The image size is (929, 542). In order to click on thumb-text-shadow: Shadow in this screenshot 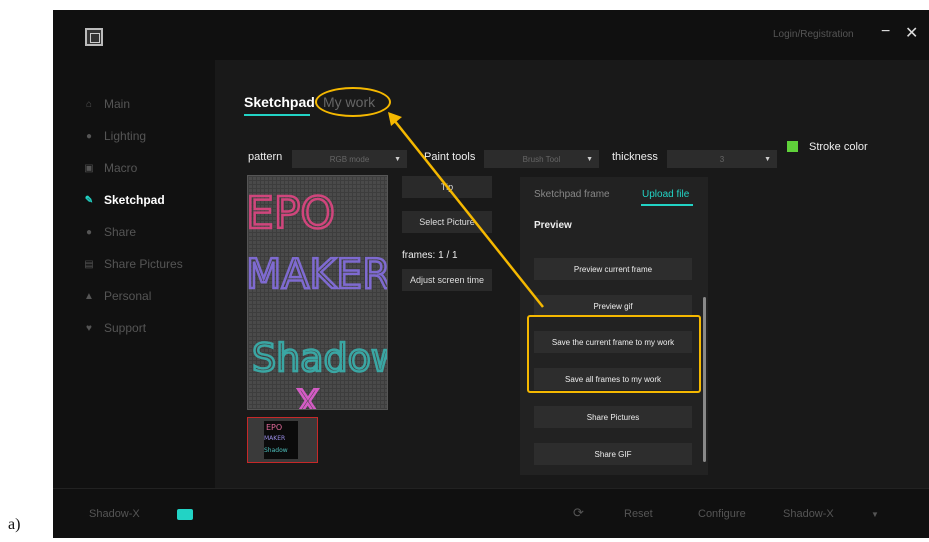, I will do `click(276, 450)`.